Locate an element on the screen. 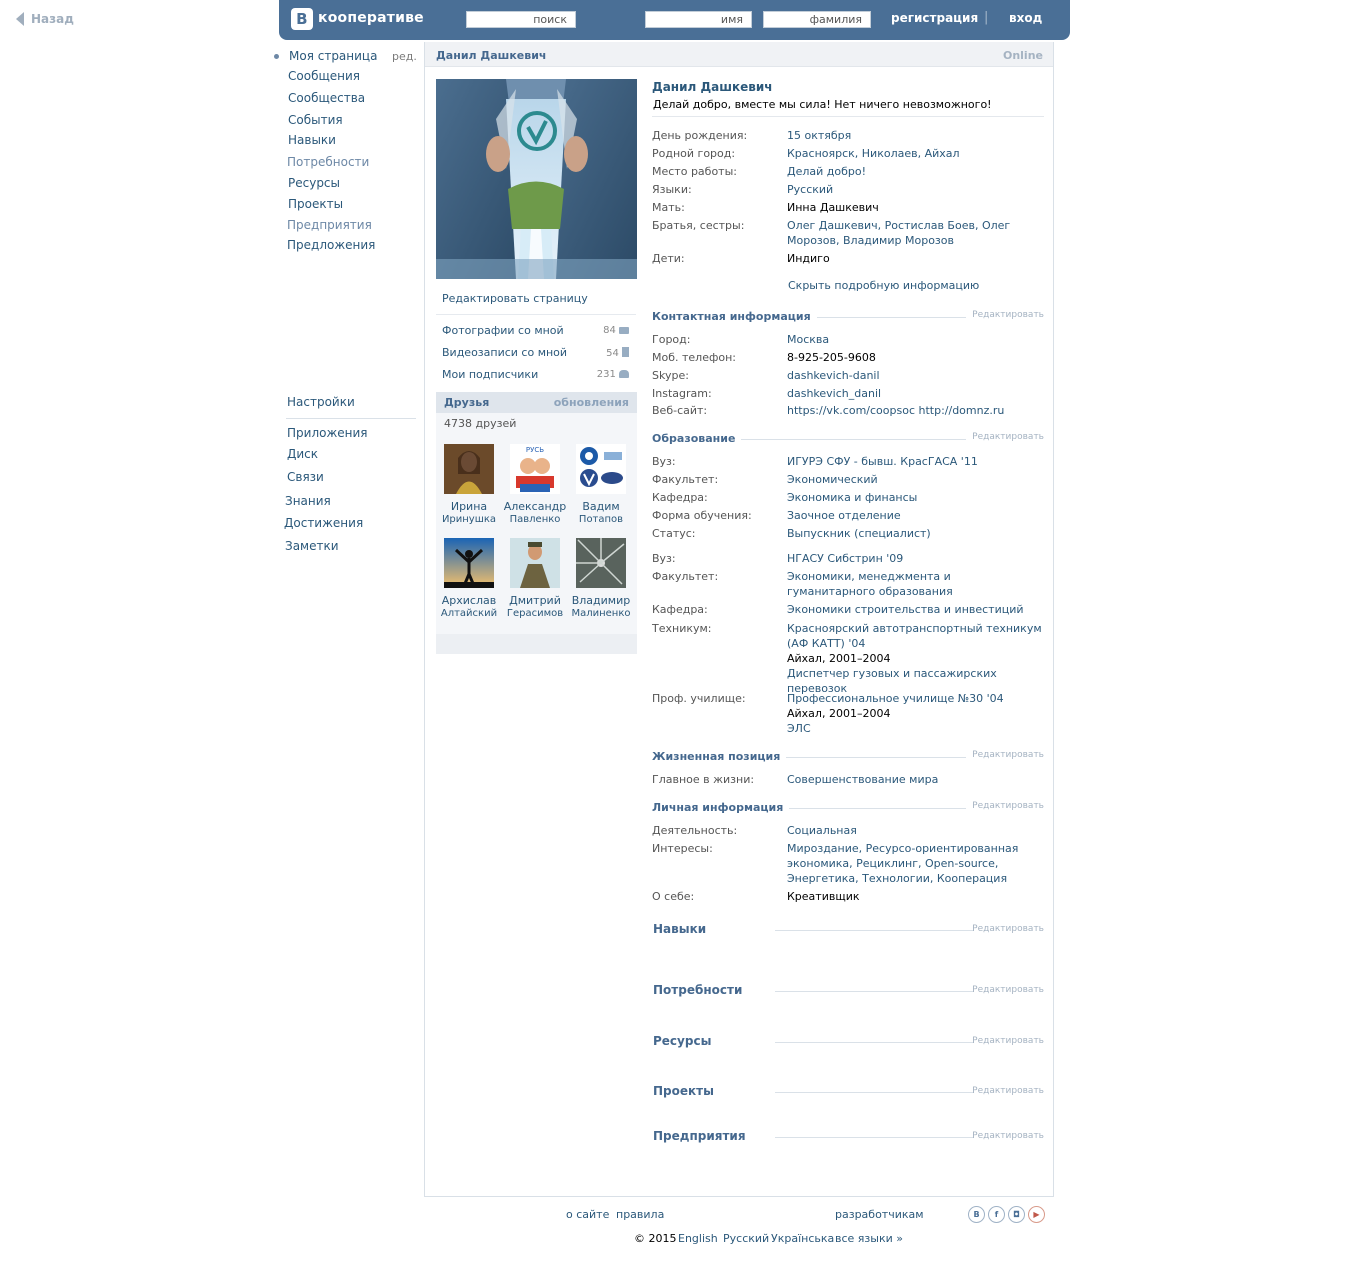 The image size is (1366, 1262). friend-first-name: Владимир is located at coordinates (601, 600).